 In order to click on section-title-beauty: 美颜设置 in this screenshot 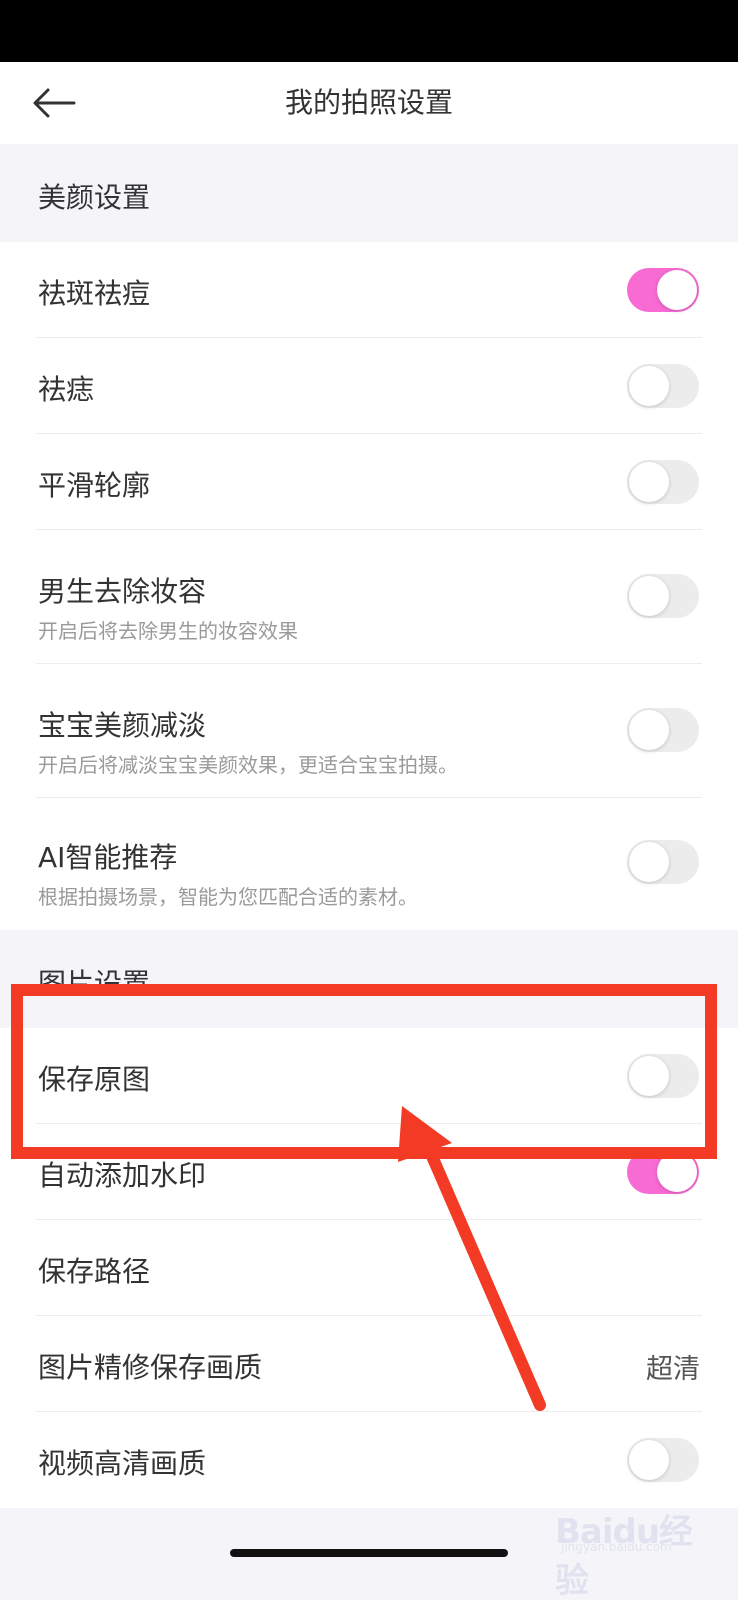, I will do `click(94, 197)`.